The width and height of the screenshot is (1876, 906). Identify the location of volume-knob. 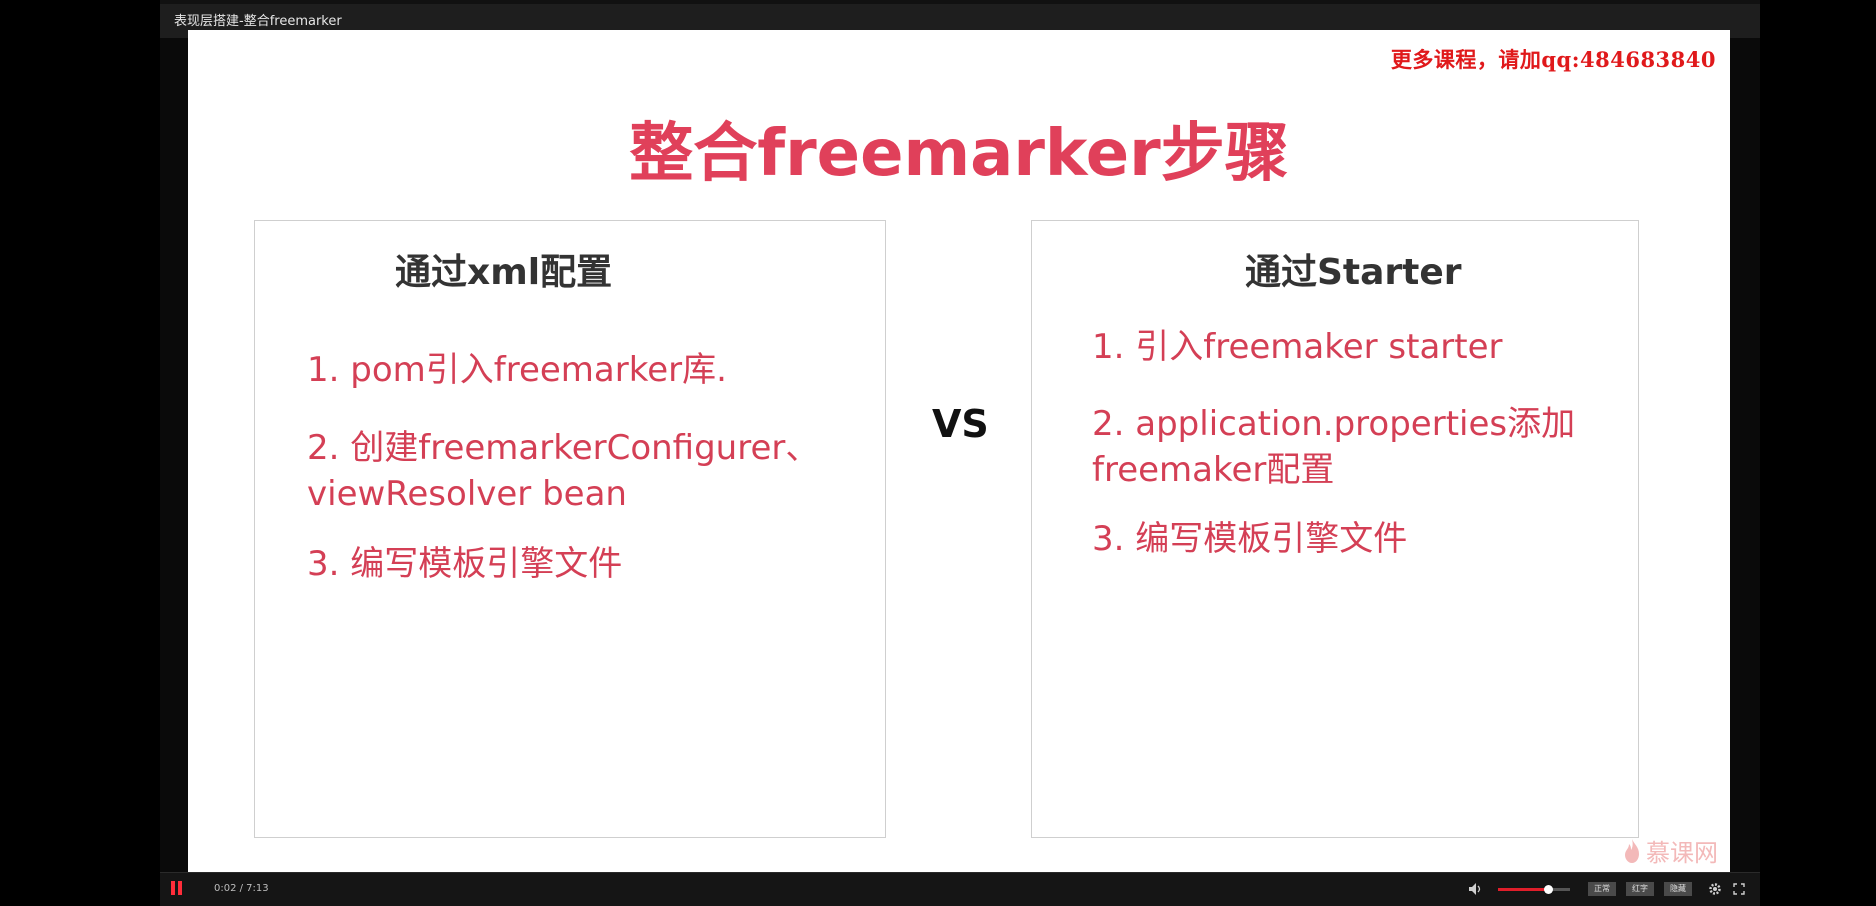
(1549, 889).